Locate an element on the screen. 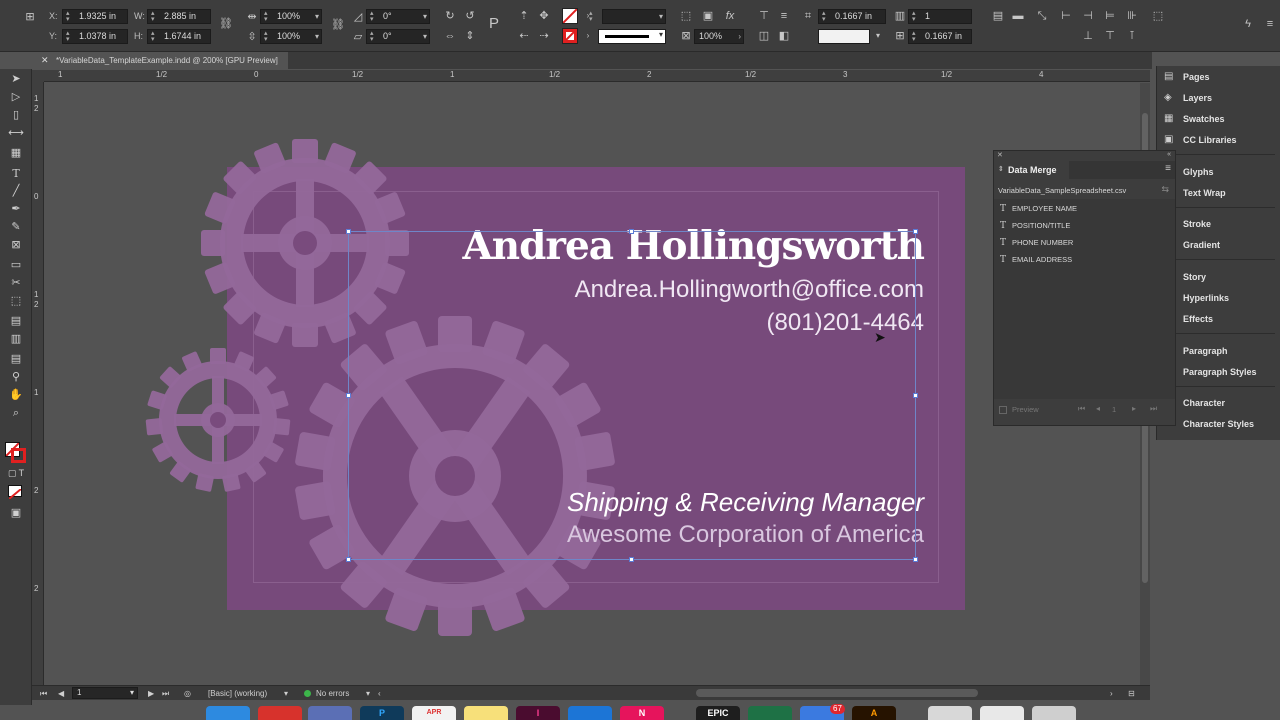 The height and width of the screenshot is (720, 1280). auto-fit-icon: ⌗ is located at coordinates (808, 16).